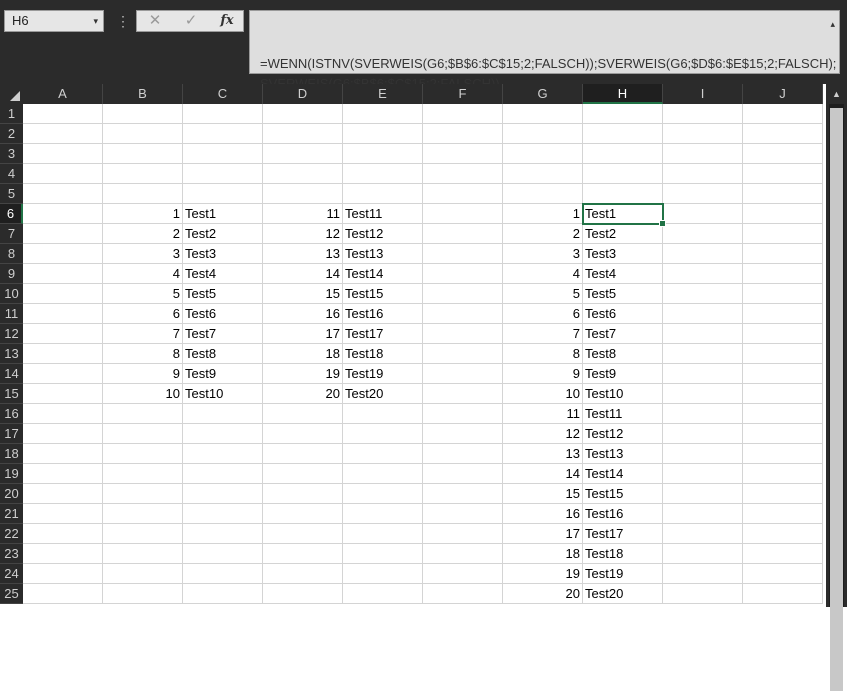 Image resolution: width=847 pixels, height=691 pixels. What do you see at coordinates (303, 154) in the screenshot?
I see `cell-d3` at bounding box center [303, 154].